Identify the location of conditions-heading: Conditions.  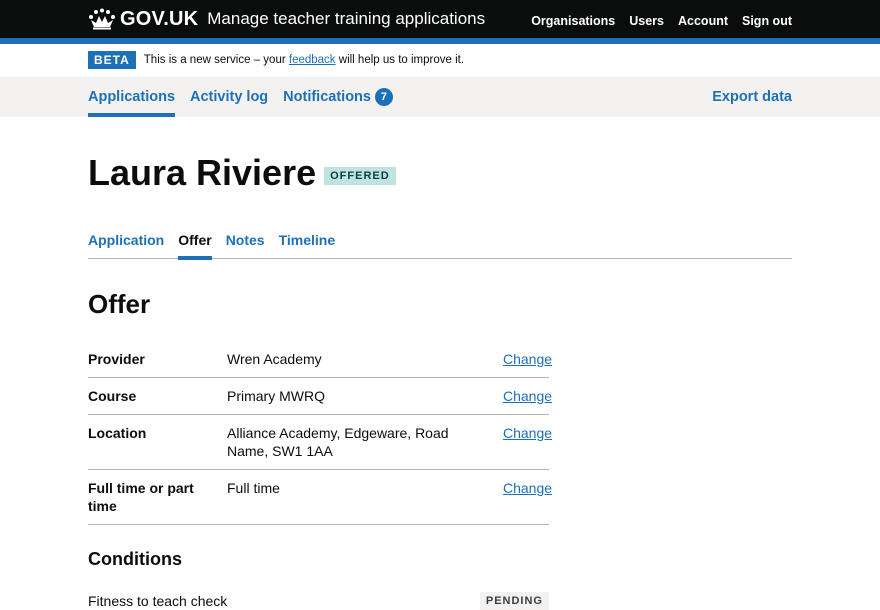
(135, 559).